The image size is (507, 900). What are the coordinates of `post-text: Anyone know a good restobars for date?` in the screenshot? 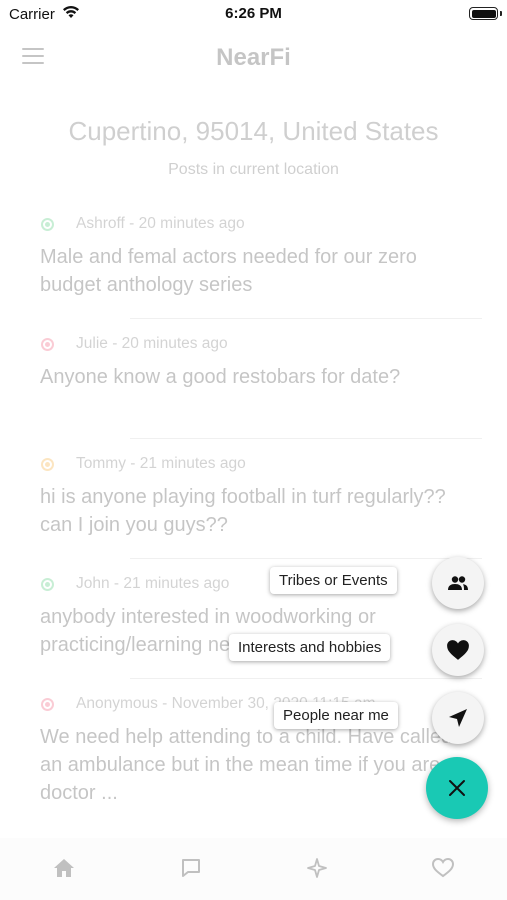 It's located at (220, 377).